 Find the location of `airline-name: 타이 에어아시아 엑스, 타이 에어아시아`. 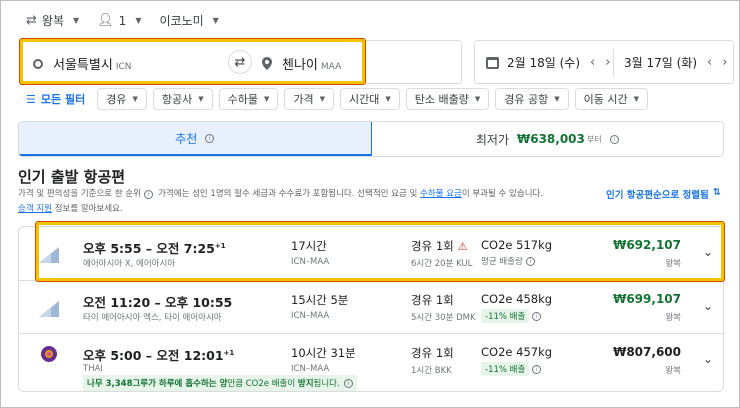

airline-name: 타이 에어아시아 엑스, 타이 에어아시아 is located at coordinates (152, 318).